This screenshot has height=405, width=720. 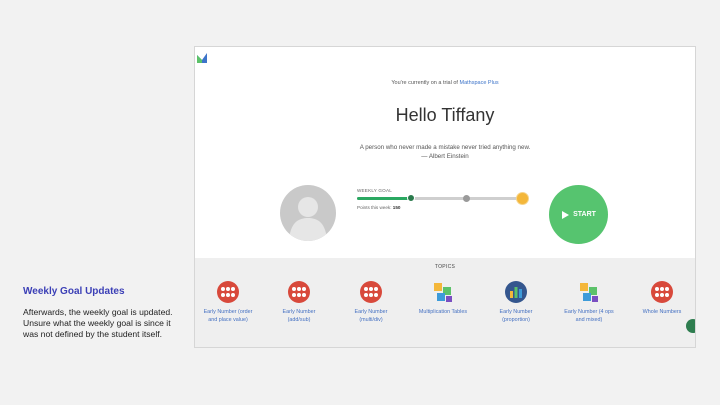 I want to click on topic-label: Early Number (4 ops and mixed), so click(x=589, y=316).